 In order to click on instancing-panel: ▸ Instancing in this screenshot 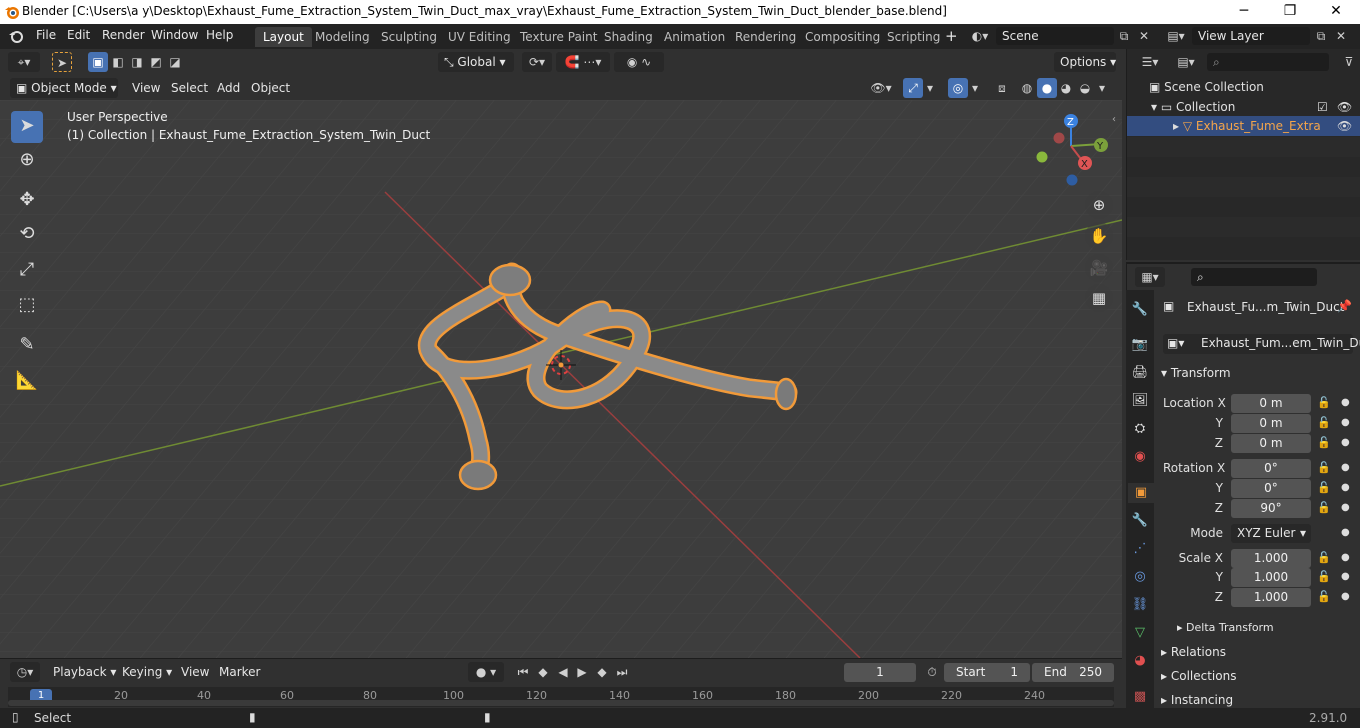, I will do `click(1197, 700)`.